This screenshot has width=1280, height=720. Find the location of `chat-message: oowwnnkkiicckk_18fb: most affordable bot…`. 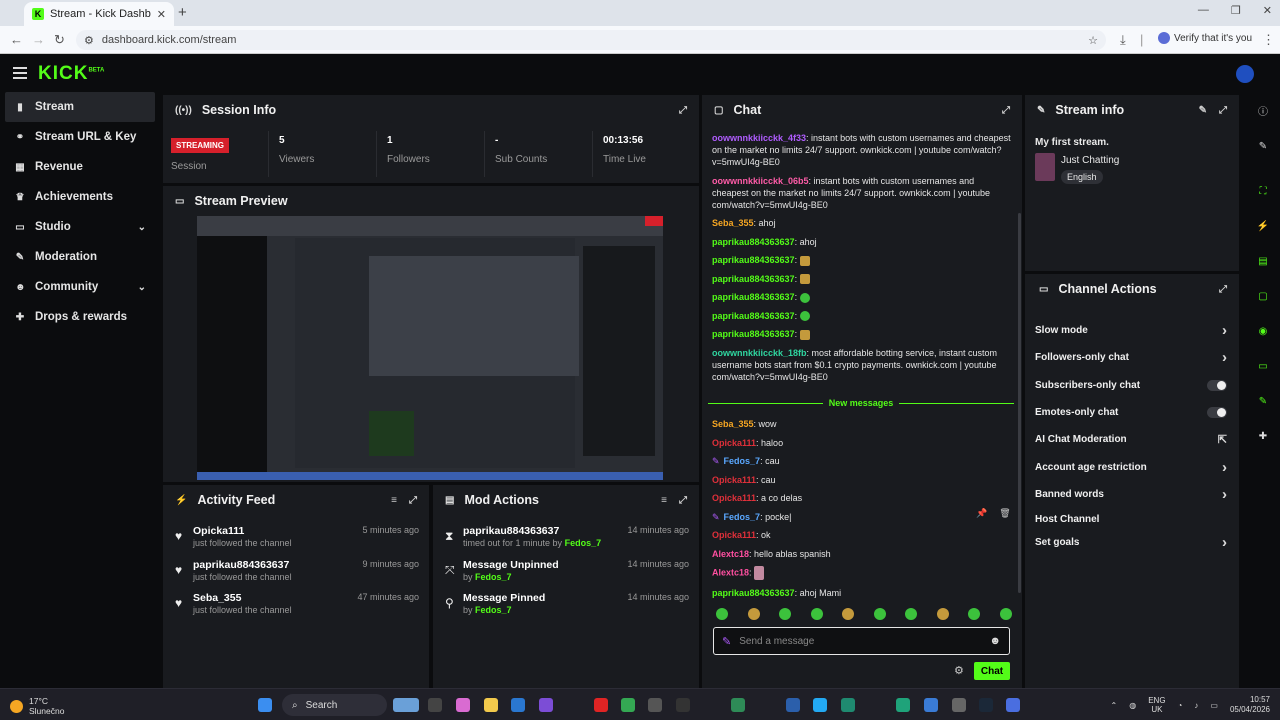

chat-message: oowwnnkkiicckk_18fb: most affordable bot… is located at coordinates (862, 365).